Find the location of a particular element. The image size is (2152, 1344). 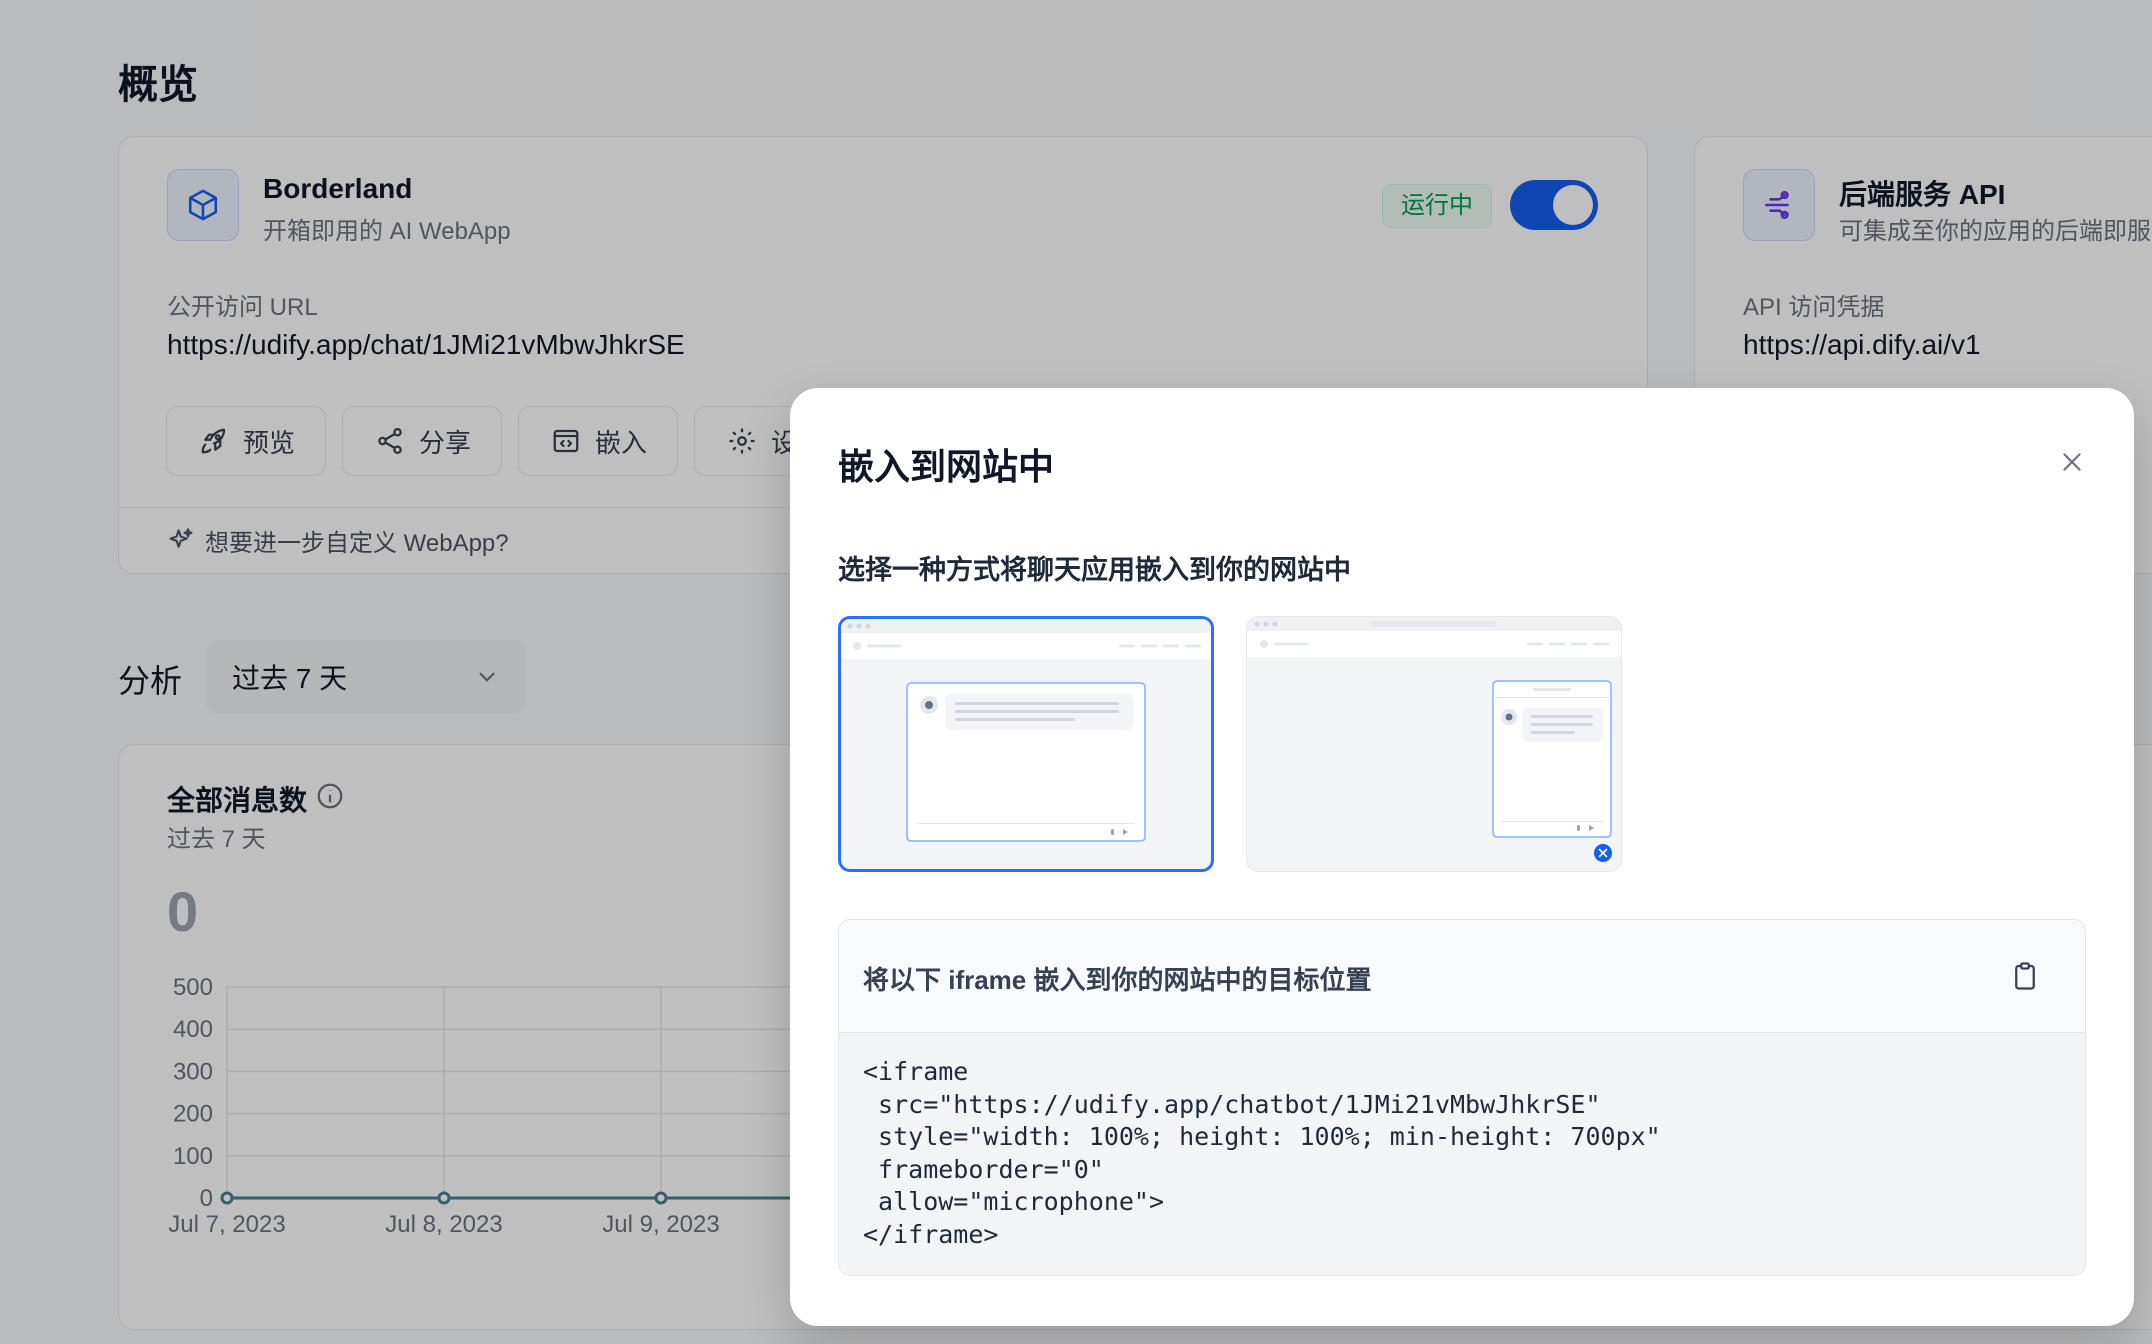

code-instruction: 将以下 iframe 嵌入到你的网站中的目标位置 is located at coordinates (1117, 980).